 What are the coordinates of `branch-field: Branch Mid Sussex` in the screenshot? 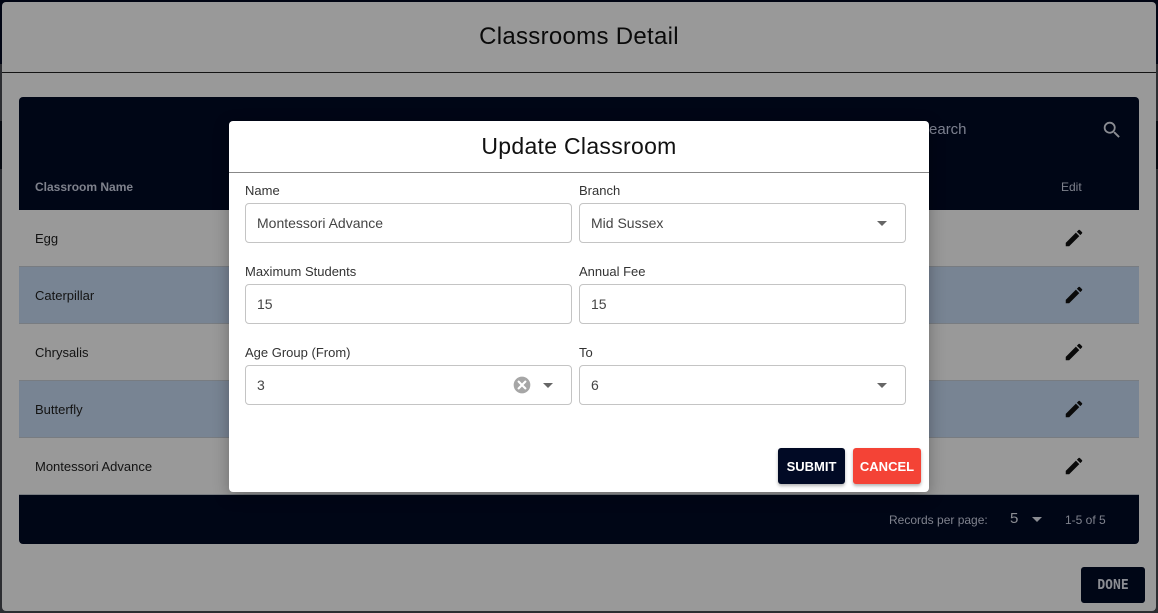 It's located at (742, 212).